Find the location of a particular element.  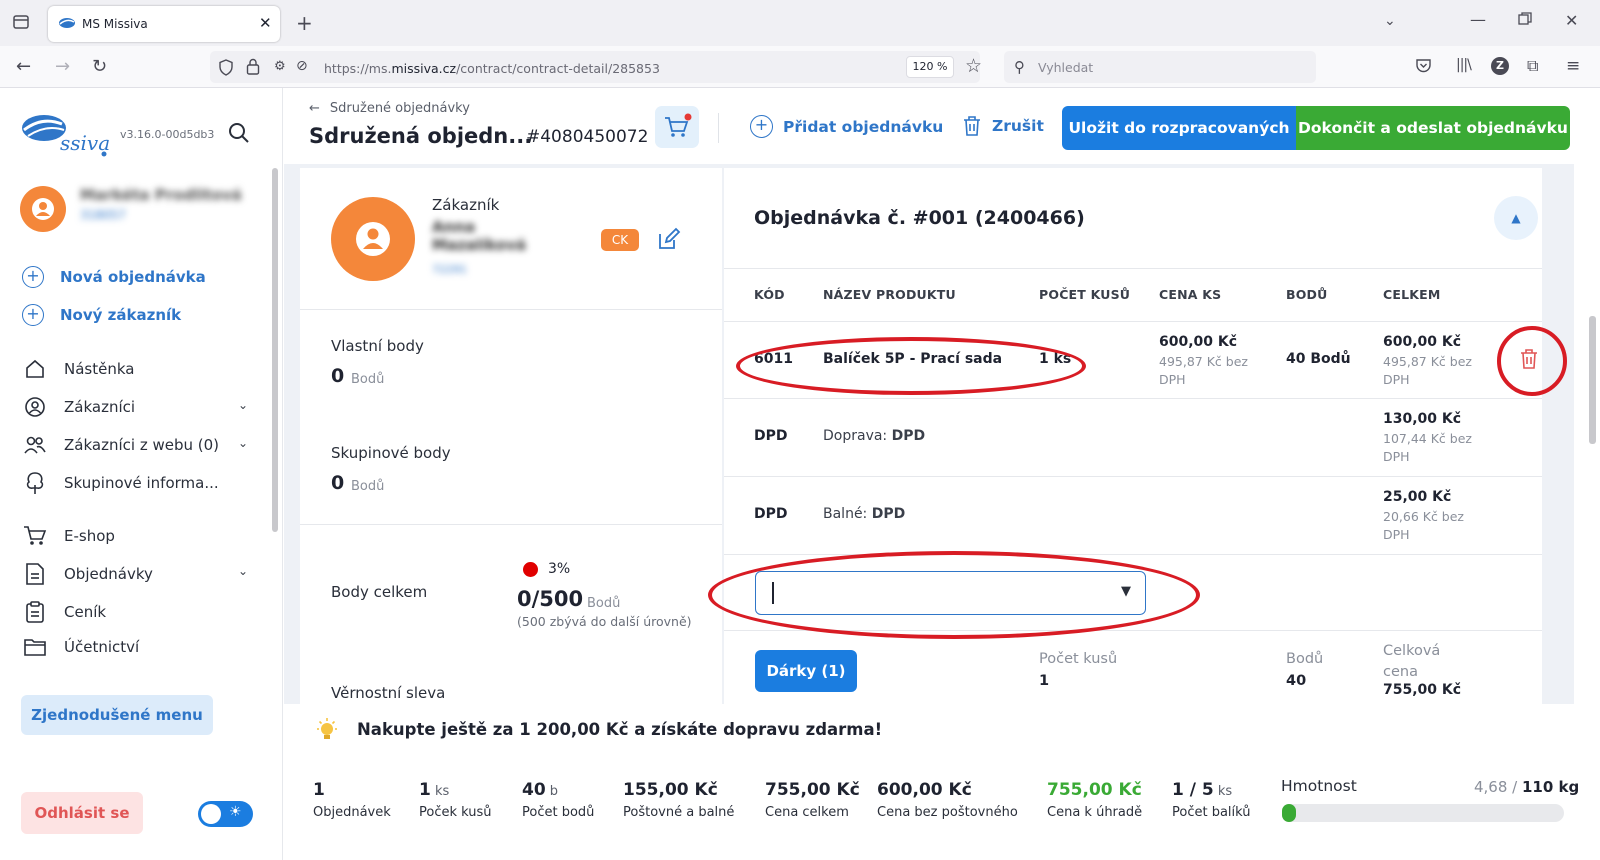

tab-list-icon is located at coordinates (21, 22).